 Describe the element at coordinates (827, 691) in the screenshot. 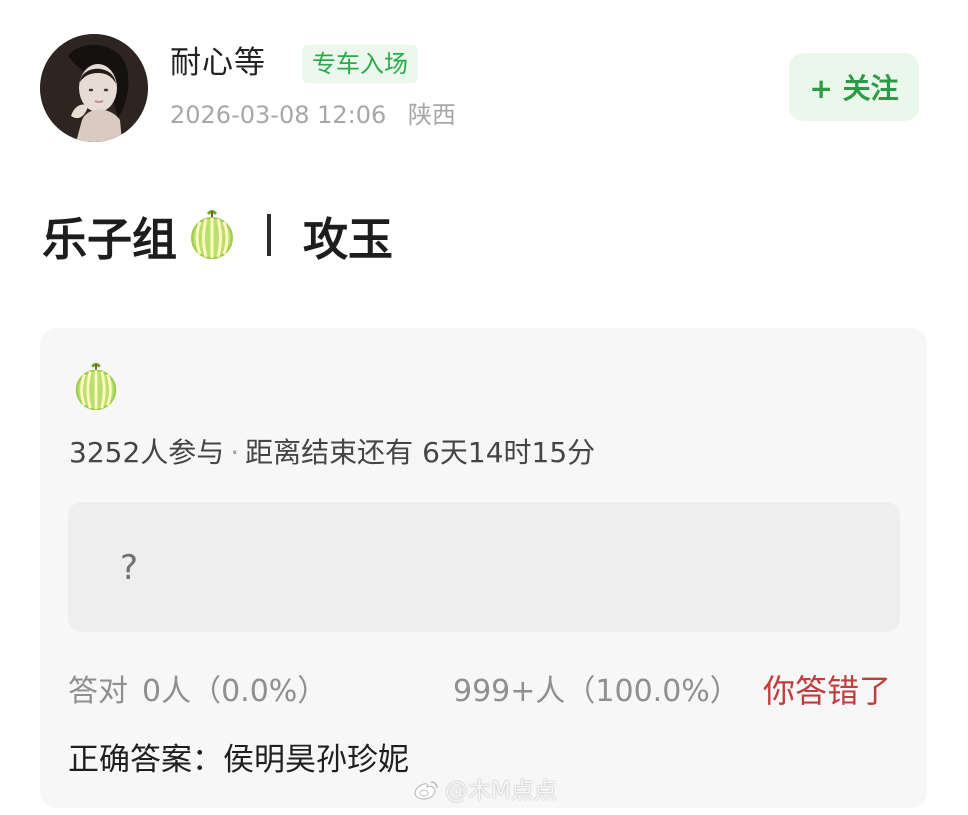

I see `wrong-answer-label: 你答错了` at that location.